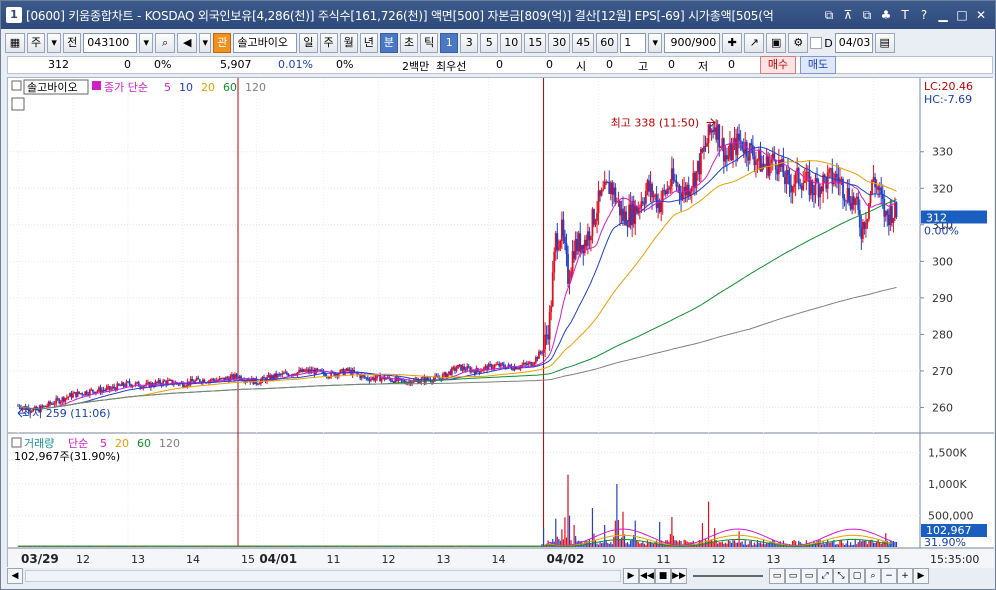 This screenshot has height=590, width=996. What do you see at coordinates (777, 576) in the screenshot?
I see `layout1-icon: ▭` at bounding box center [777, 576].